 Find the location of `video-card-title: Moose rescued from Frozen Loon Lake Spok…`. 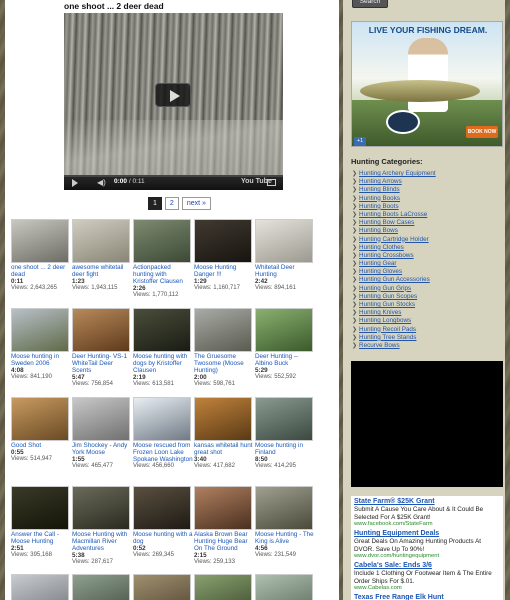

video-card-title: Moose rescued from Frozen Loon Lake Spok… is located at coordinates (163, 452).